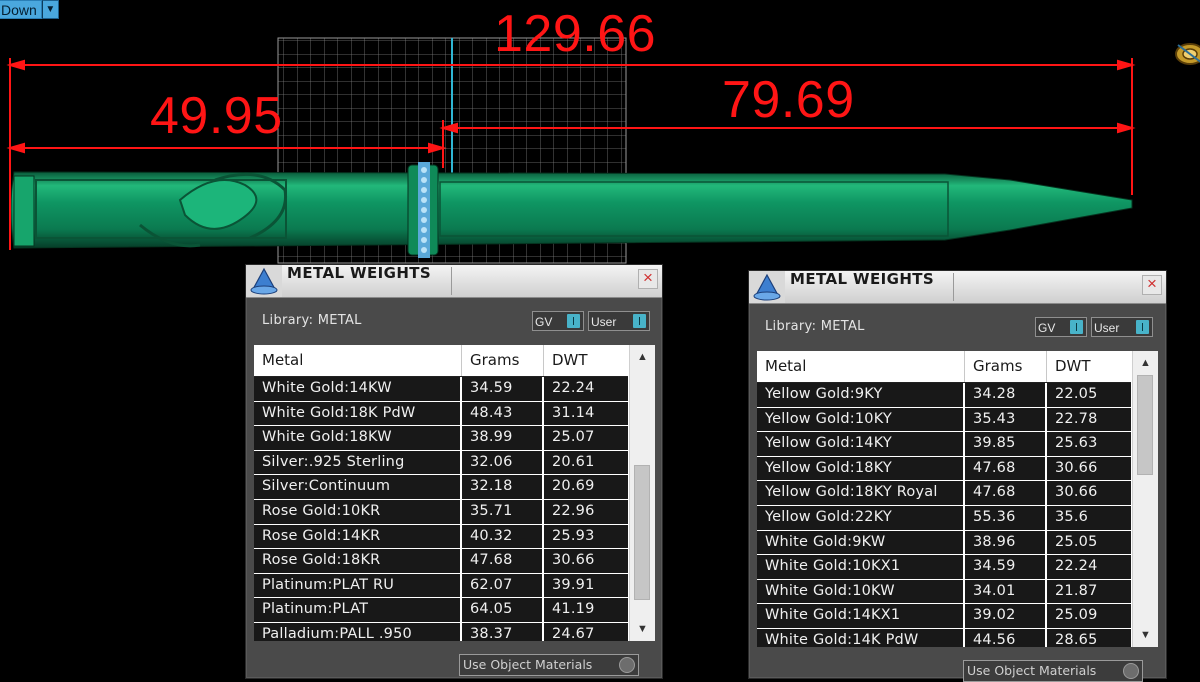  Describe the element at coordinates (861, 567) in the screenshot. I see `metal-cell: White Gold:10KX1` at that location.